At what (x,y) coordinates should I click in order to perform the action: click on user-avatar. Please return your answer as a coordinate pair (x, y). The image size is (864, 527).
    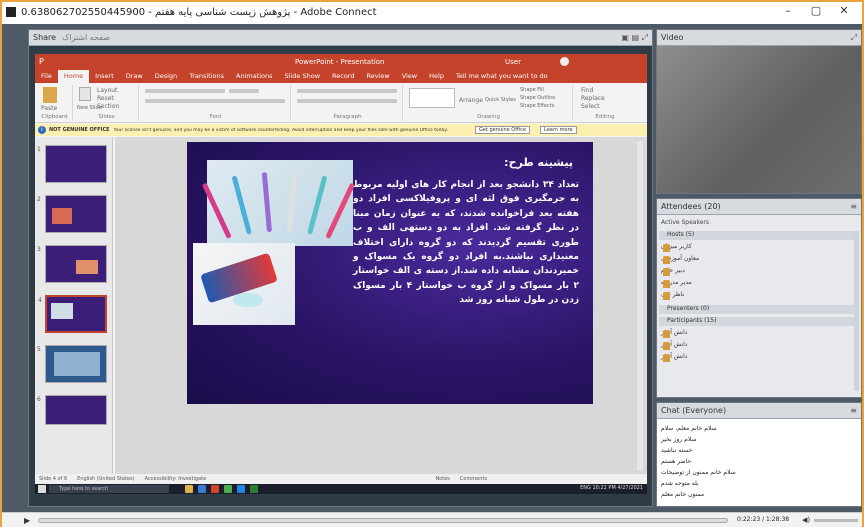
    Looking at the image, I should click on (564, 61).